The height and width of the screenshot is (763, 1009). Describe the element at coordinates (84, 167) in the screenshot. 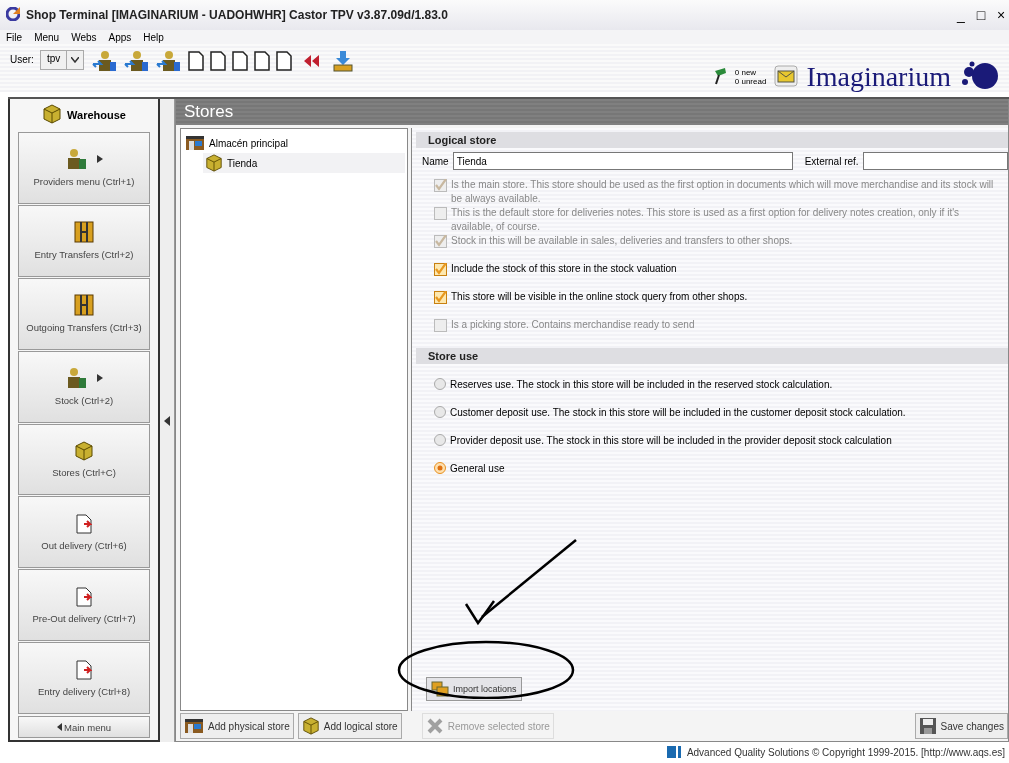

I see `sidebar-menu-button: Providers menu (Ctrl+1)` at that location.